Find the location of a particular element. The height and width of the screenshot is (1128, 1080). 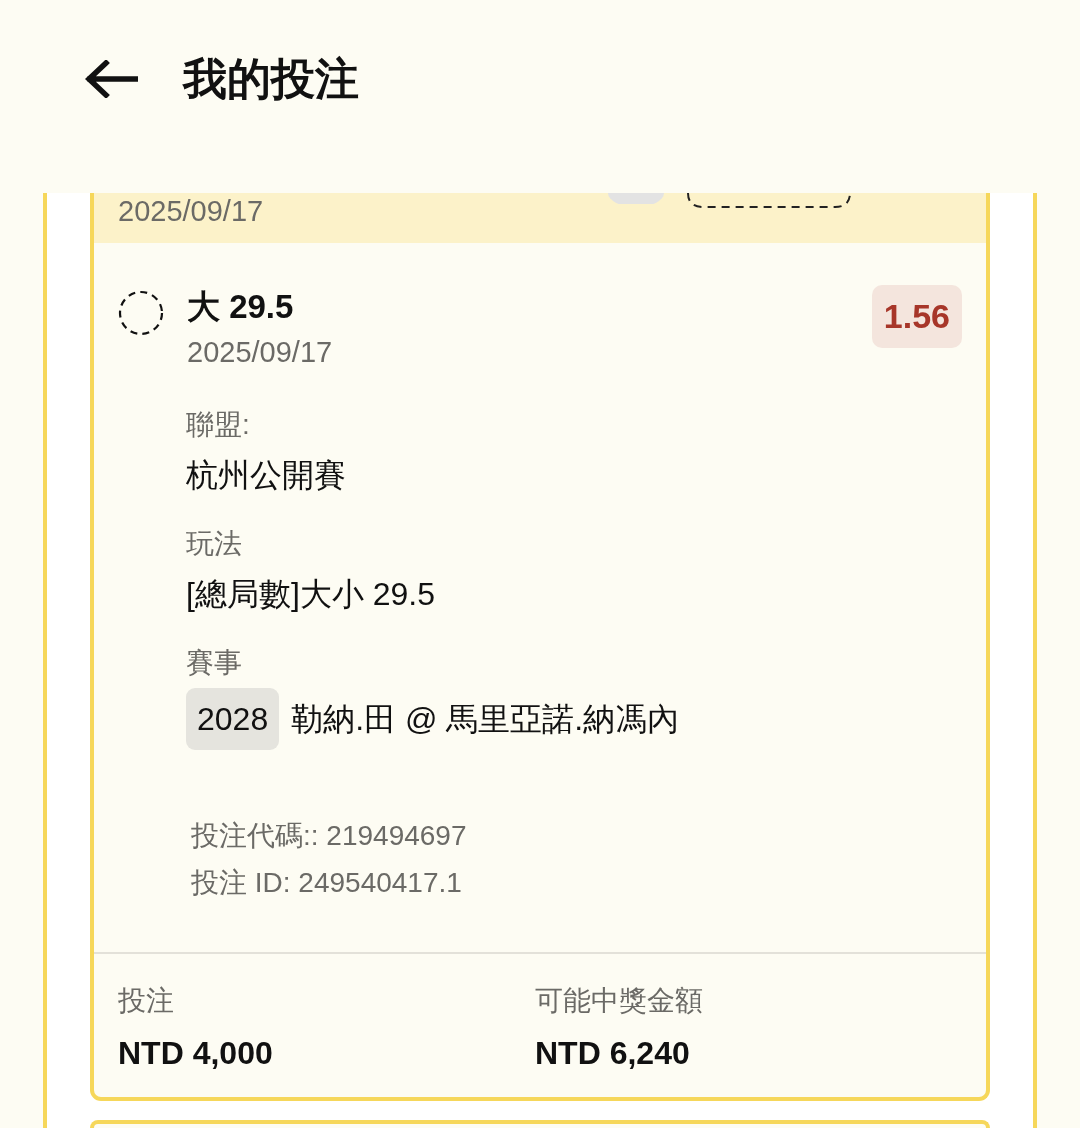

summary-amount: NTD 4,000 is located at coordinates (196, 1053).